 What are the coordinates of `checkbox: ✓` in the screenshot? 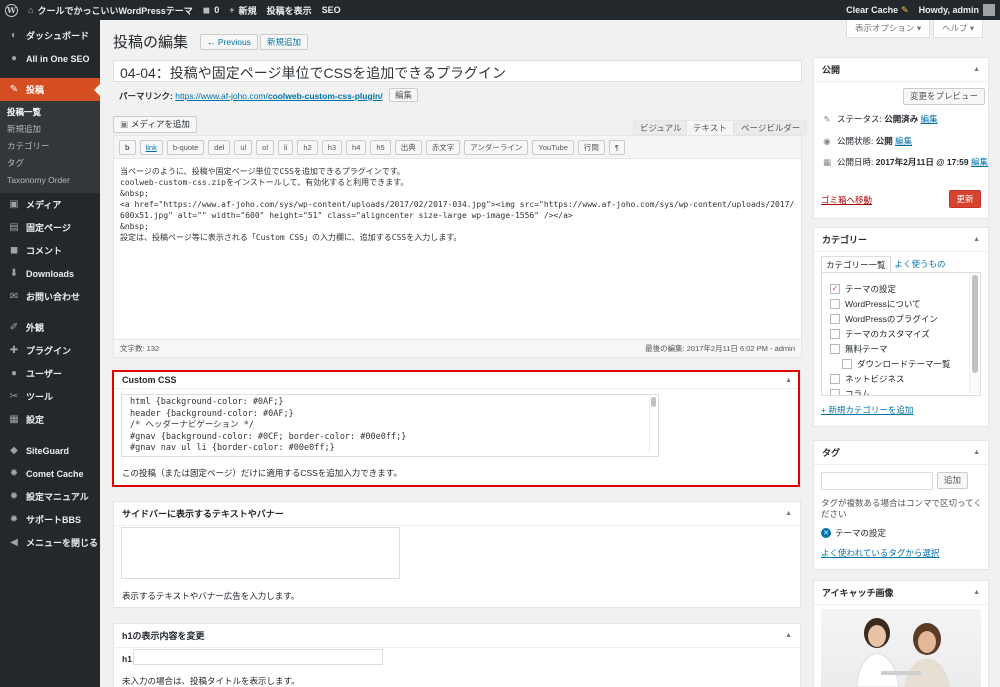 It's located at (835, 288).